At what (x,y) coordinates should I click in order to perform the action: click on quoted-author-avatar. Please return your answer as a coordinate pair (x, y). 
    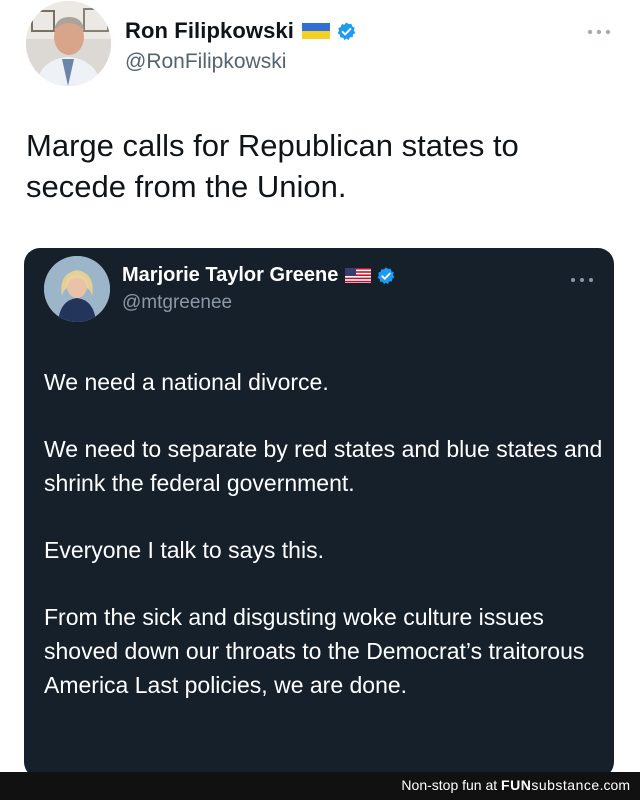
    Looking at the image, I should click on (77, 289).